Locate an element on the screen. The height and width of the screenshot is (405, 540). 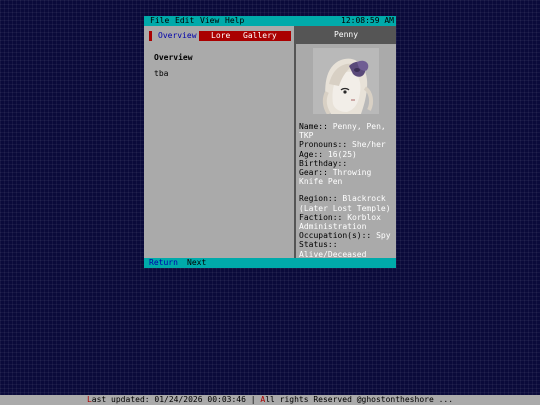
return-button: Return is located at coordinates (163, 263).